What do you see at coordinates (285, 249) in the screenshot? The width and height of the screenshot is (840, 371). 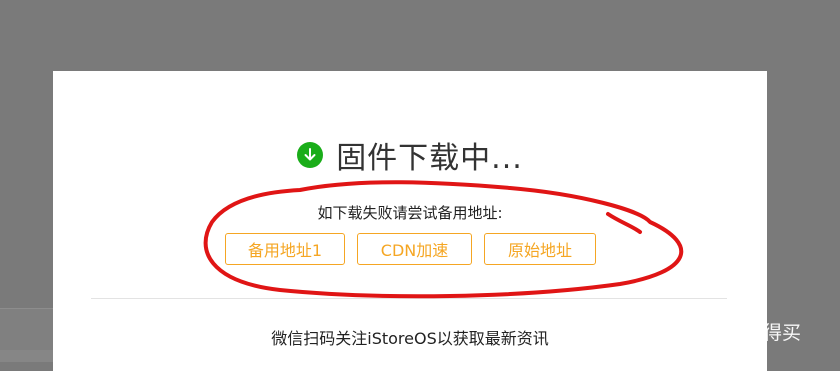 I see `backup-address-1-button: 备用地址1` at bounding box center [285, 249].